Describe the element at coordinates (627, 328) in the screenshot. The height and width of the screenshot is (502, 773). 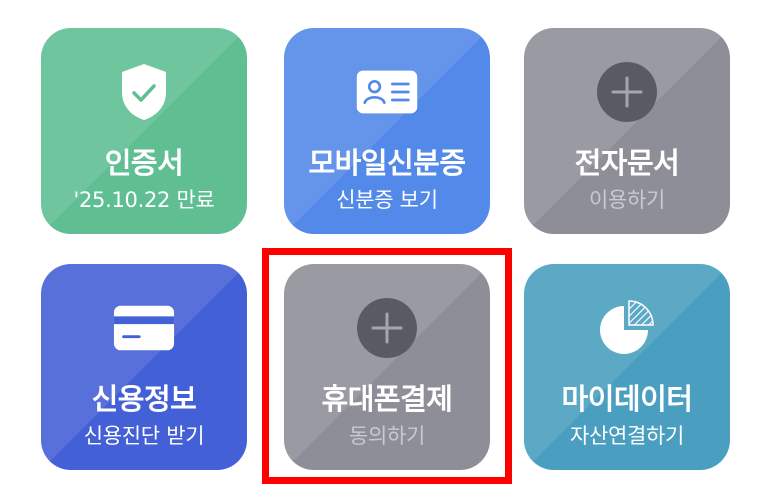
I see `pie-chart-icon` at that location.